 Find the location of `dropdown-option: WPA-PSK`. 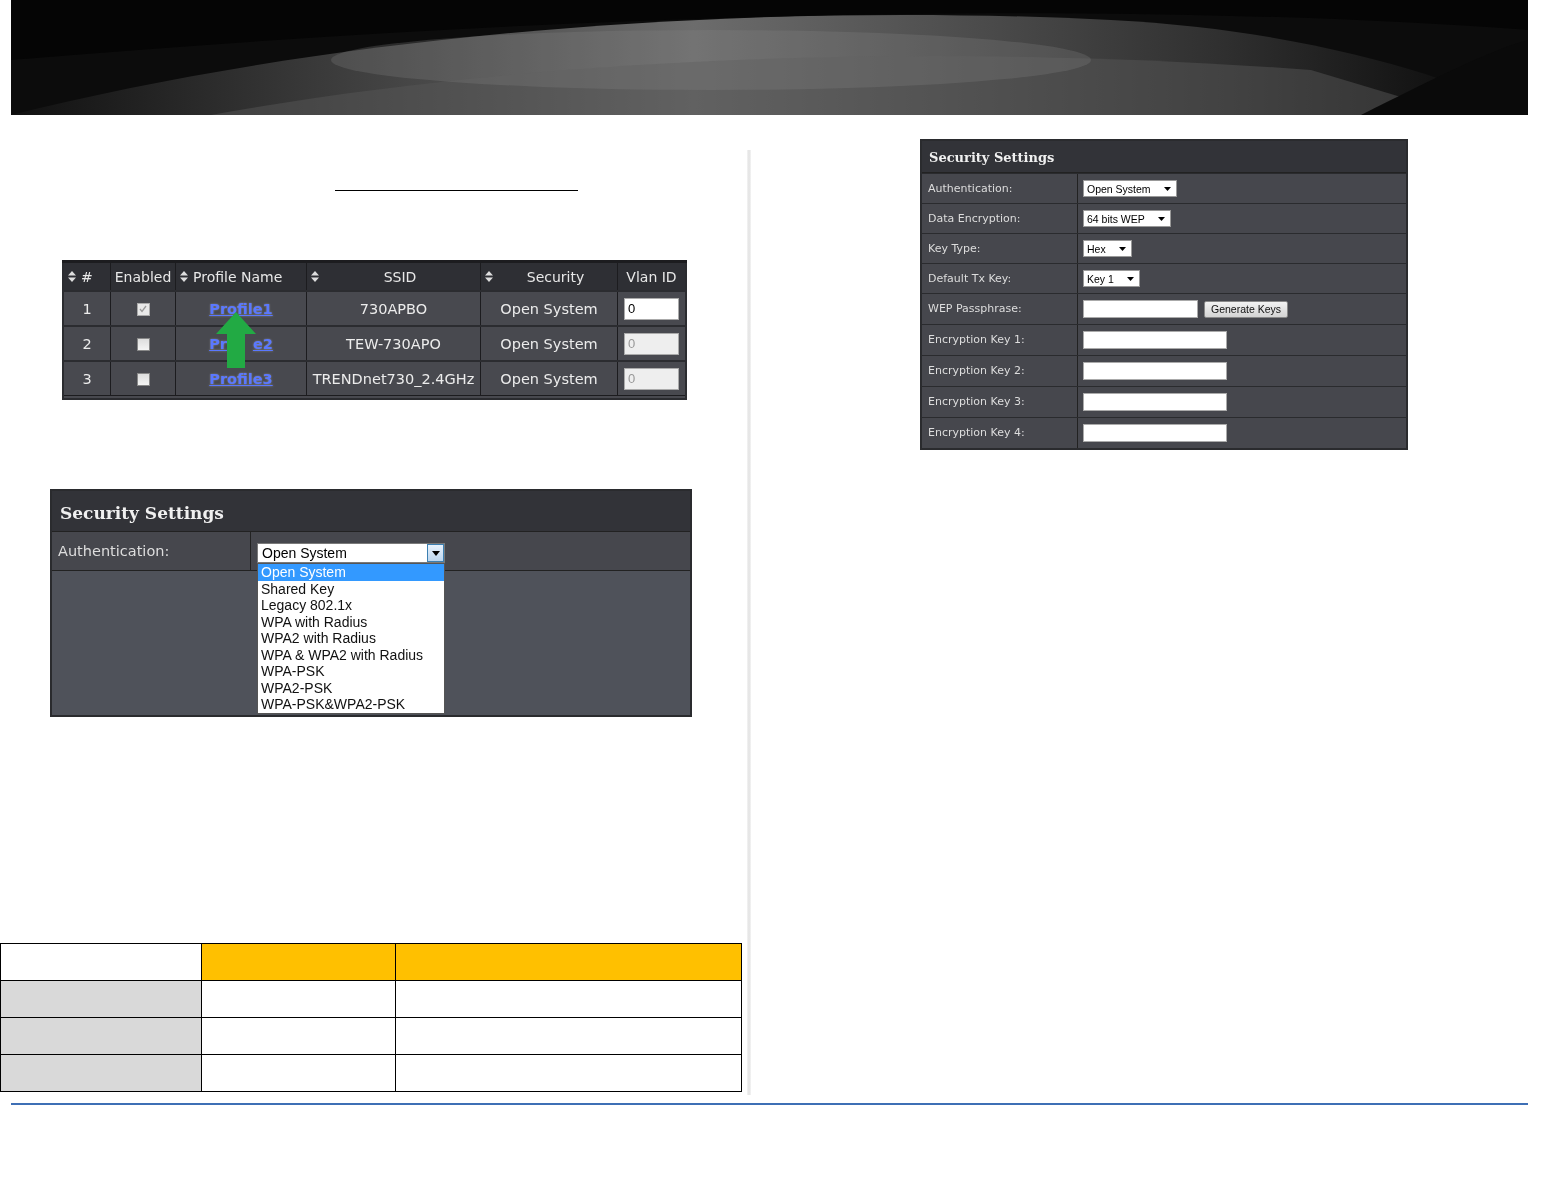

dropdown-option: WPA-PSK is located at coordinates (351, 671).